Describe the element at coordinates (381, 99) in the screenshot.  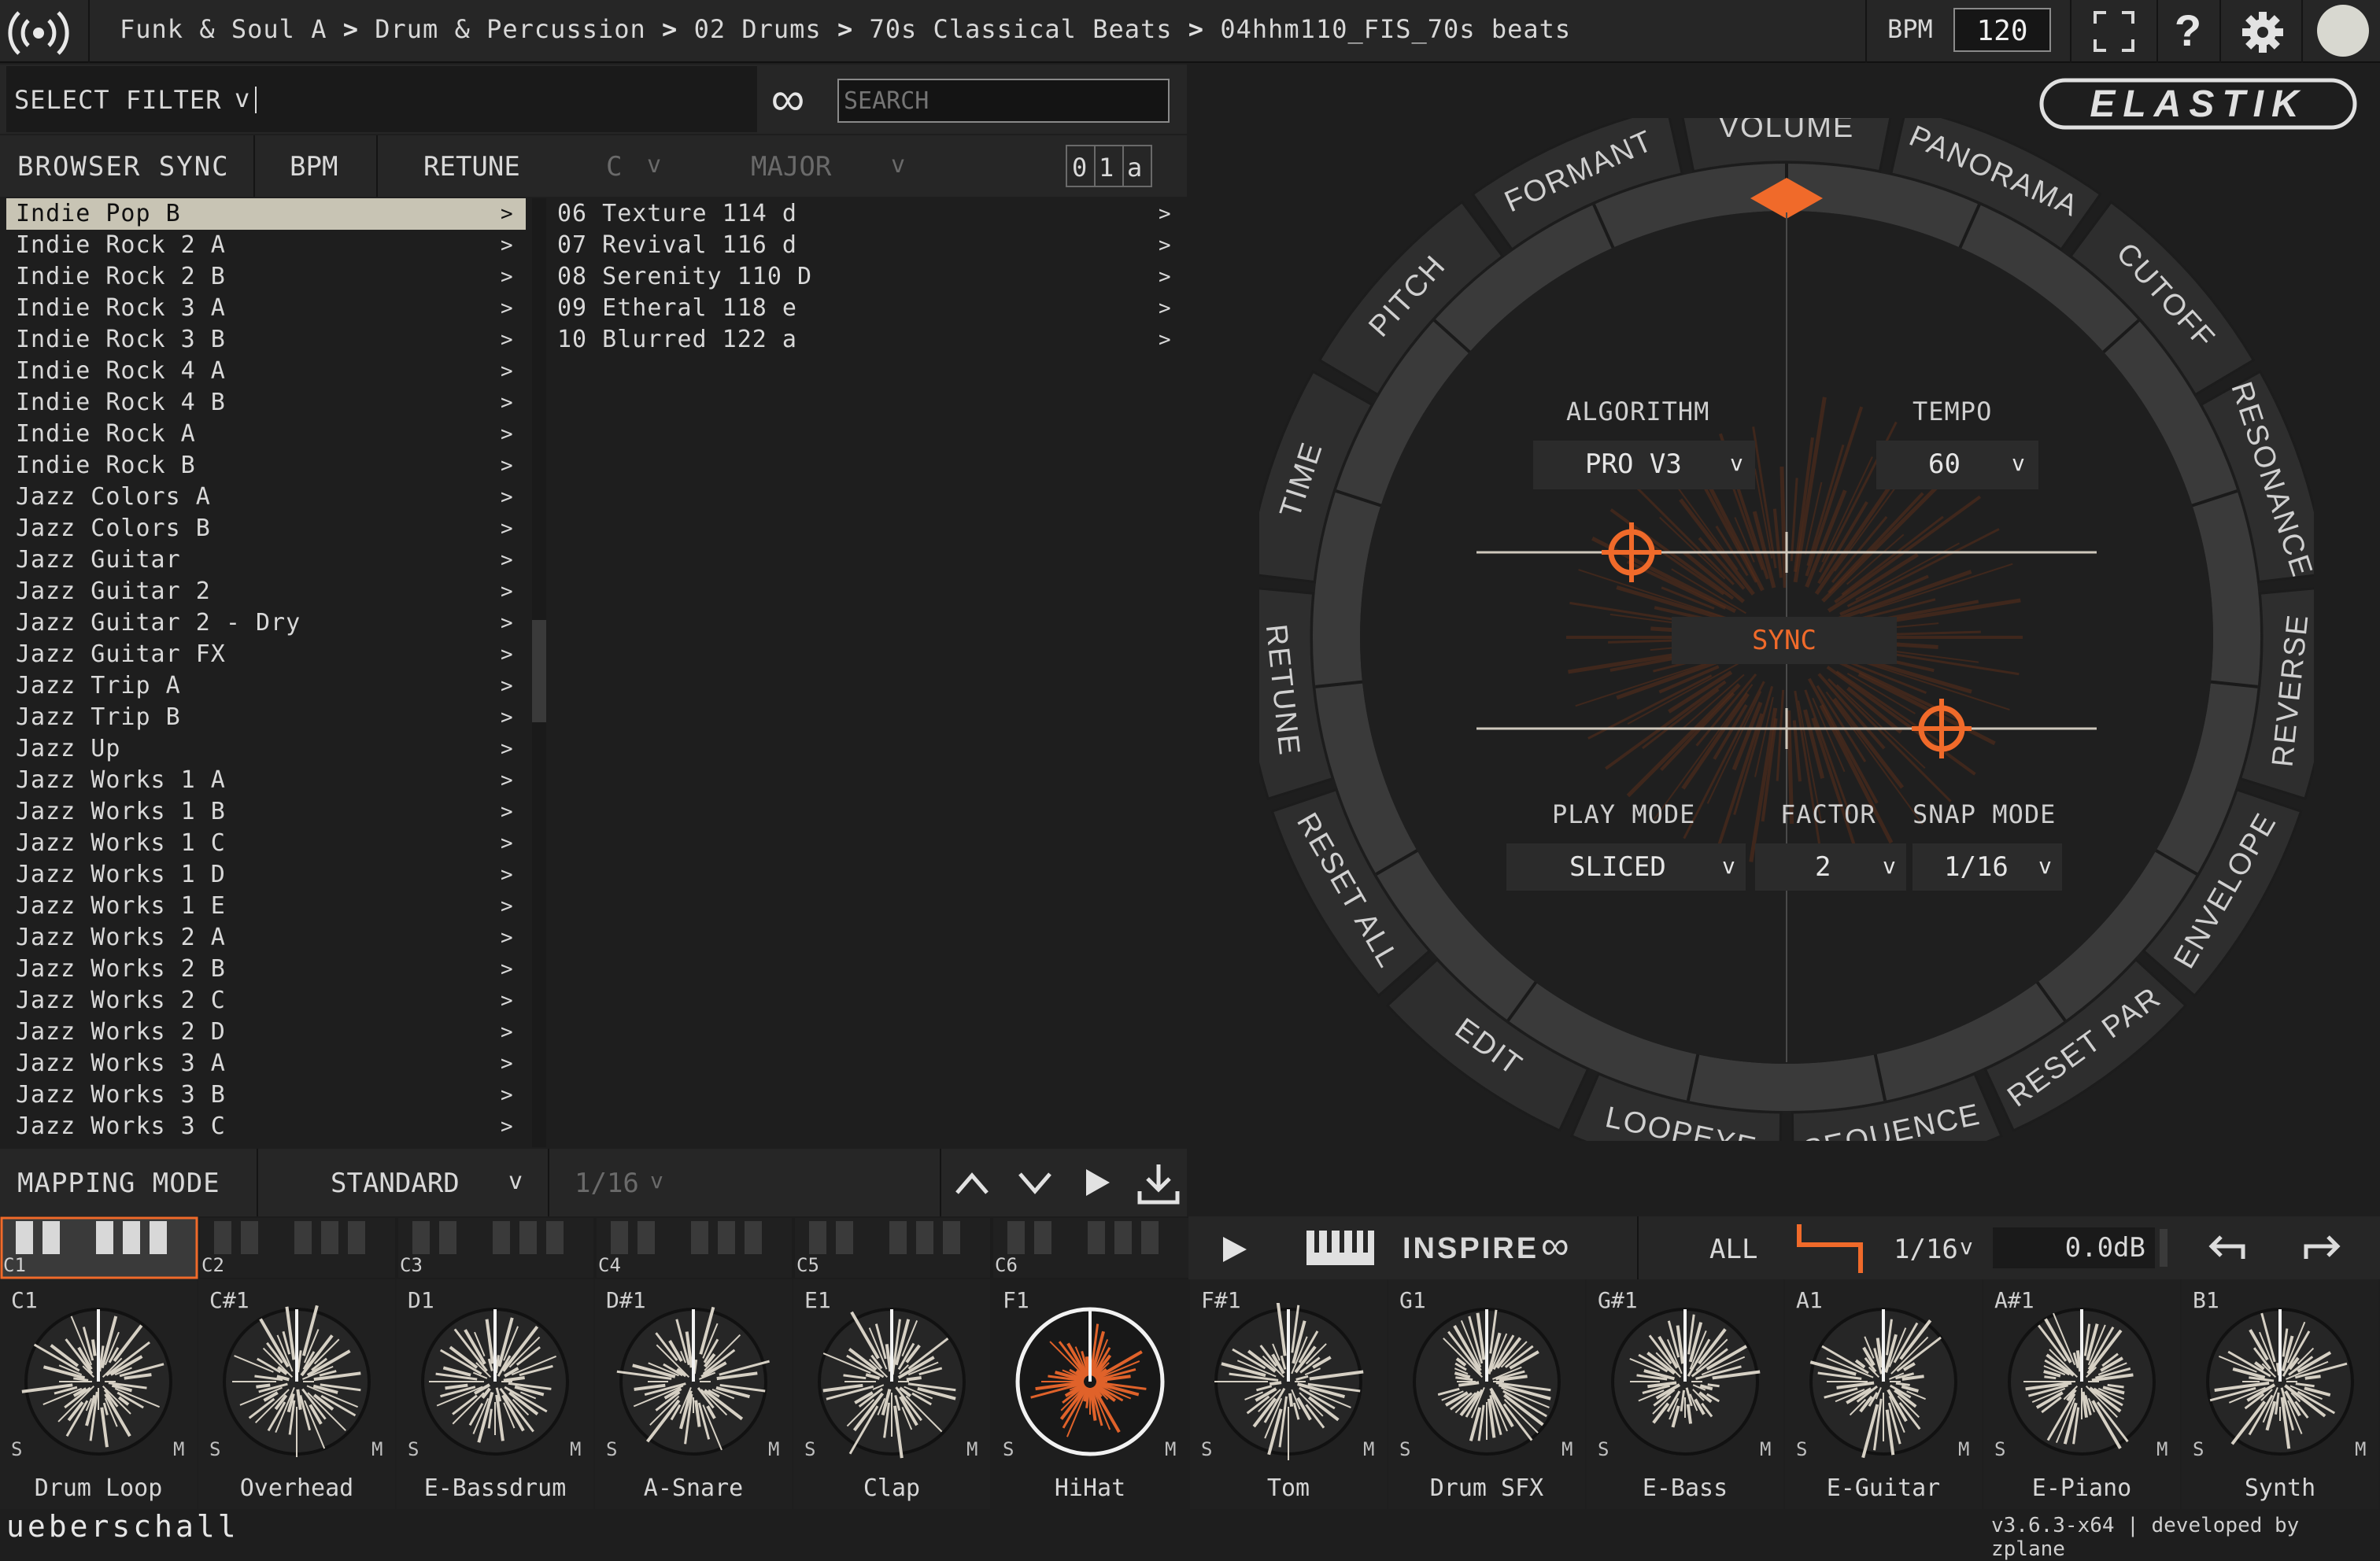
I see `select-filter: SELECT FILTER v` at that location.